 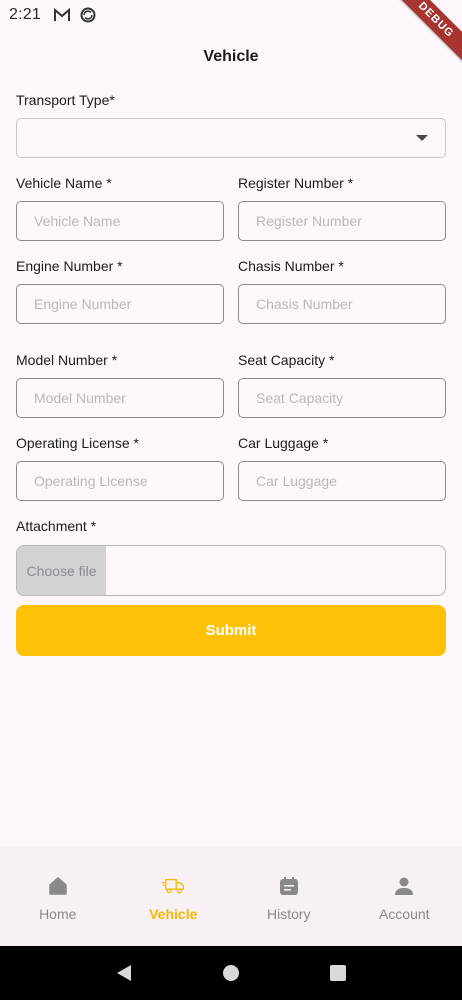 I want to click on model-number-input: Model Number, so click(x=120, y=398).